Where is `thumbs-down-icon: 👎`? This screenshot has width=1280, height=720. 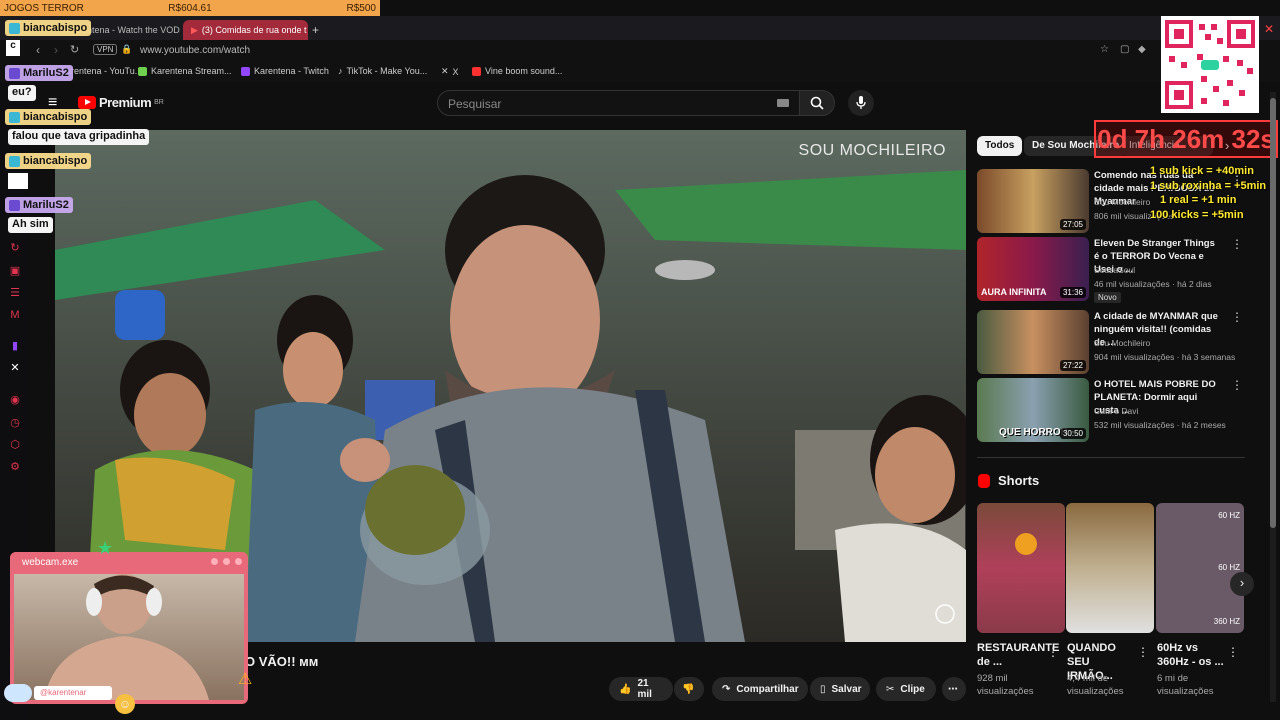
thumbs-down-icon: 👎 is located at coordinates (688, 689).